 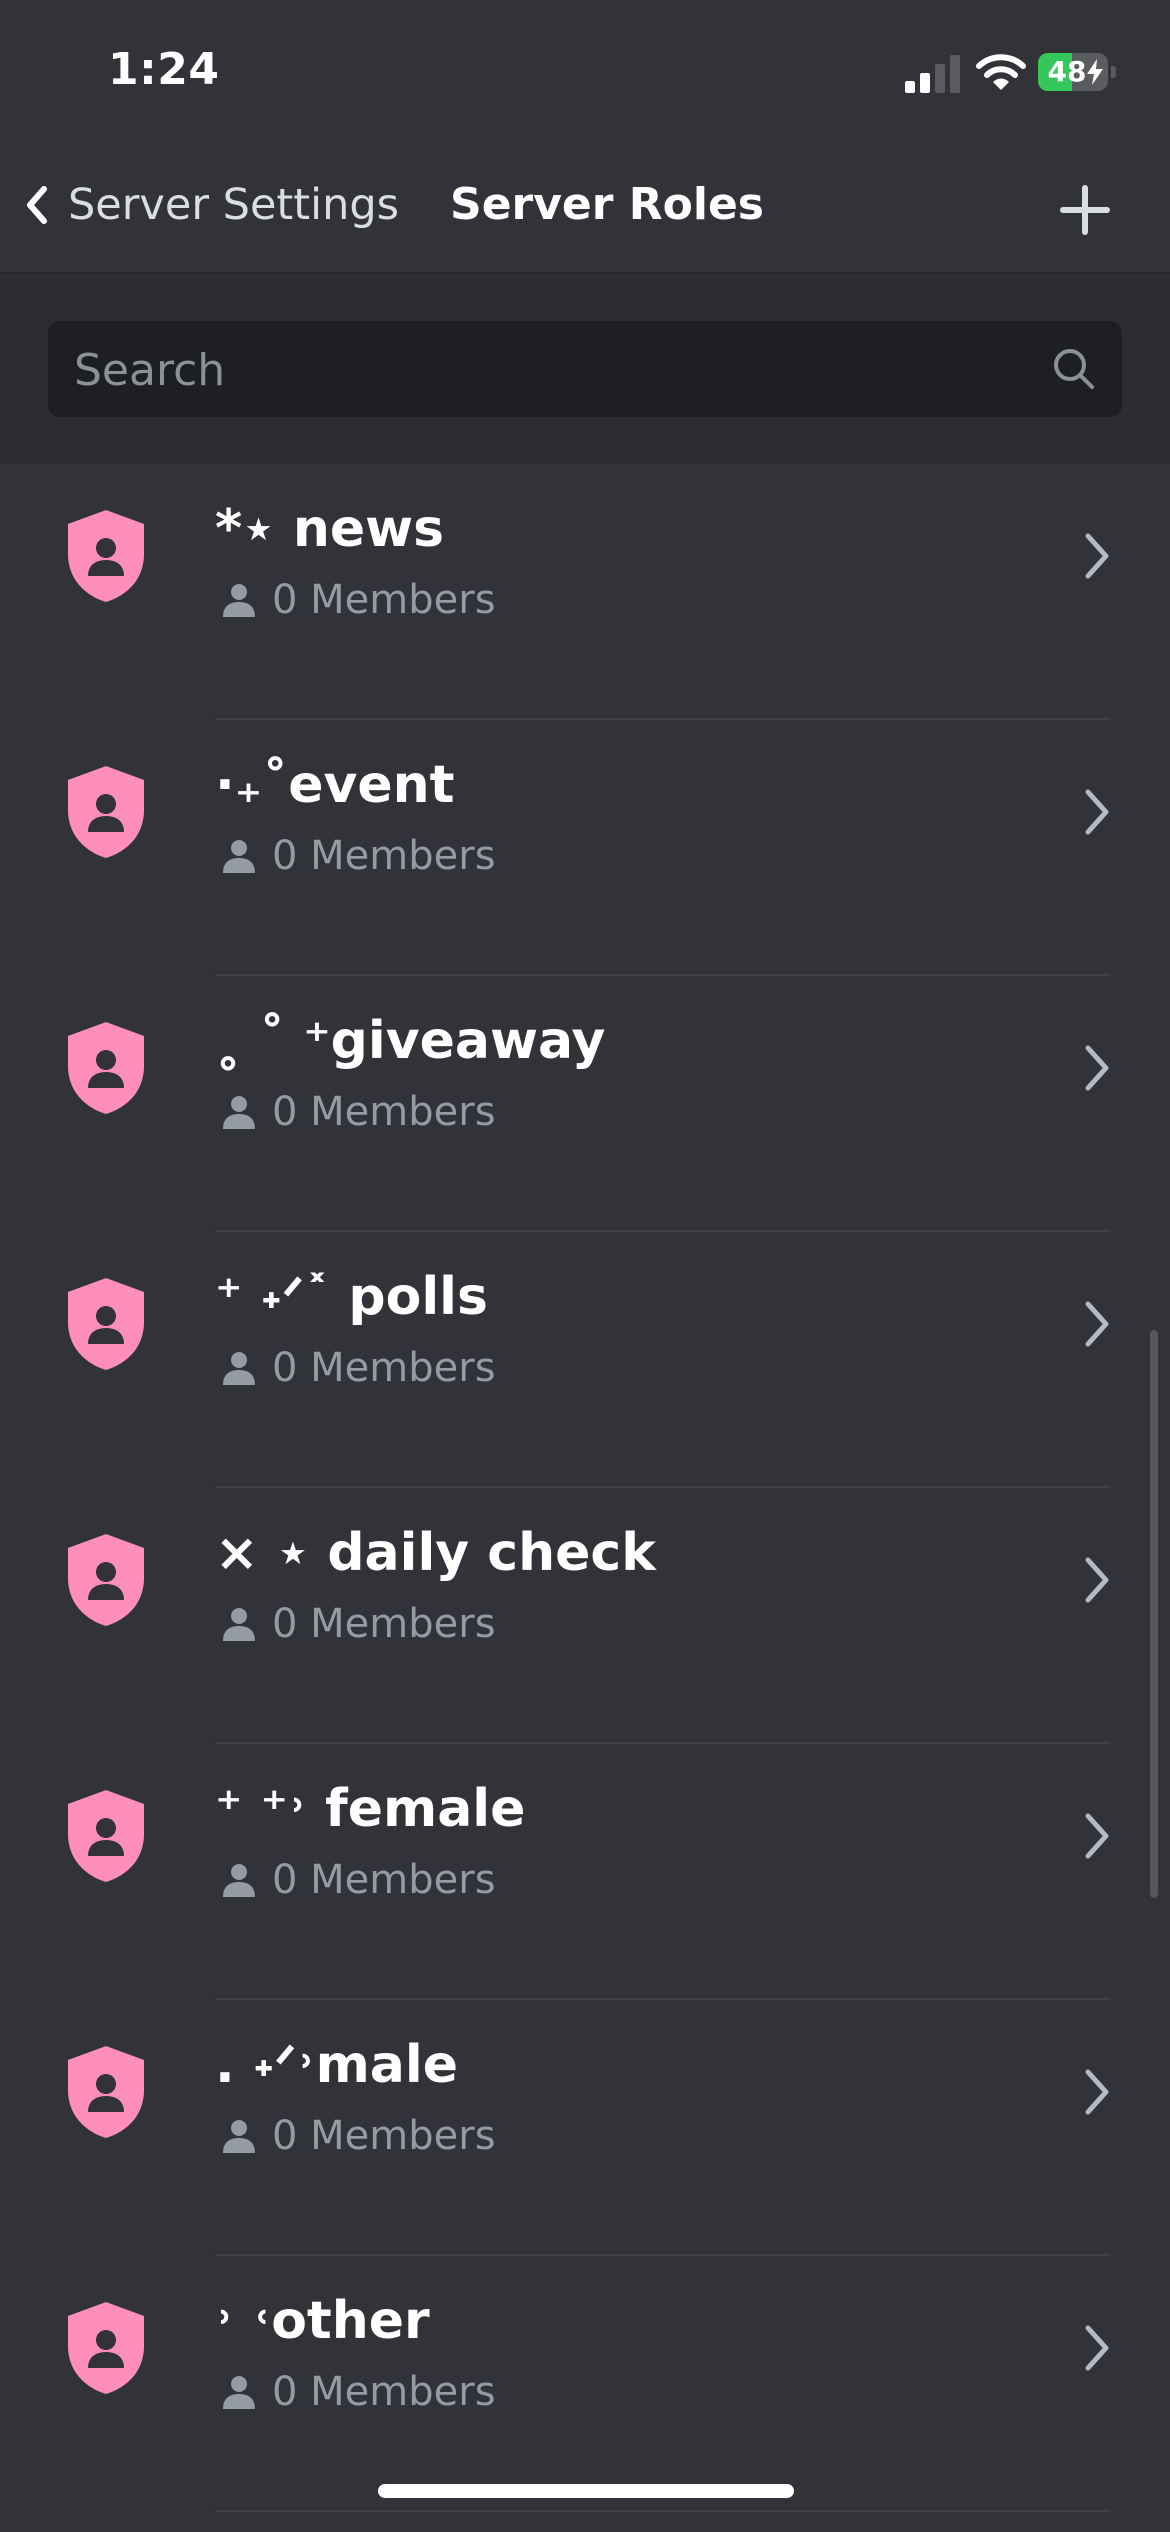 What do you see at coordinates (37, 205) in the screenshot?
I see `chevron-left-icon` at bounding box center [37, 205].